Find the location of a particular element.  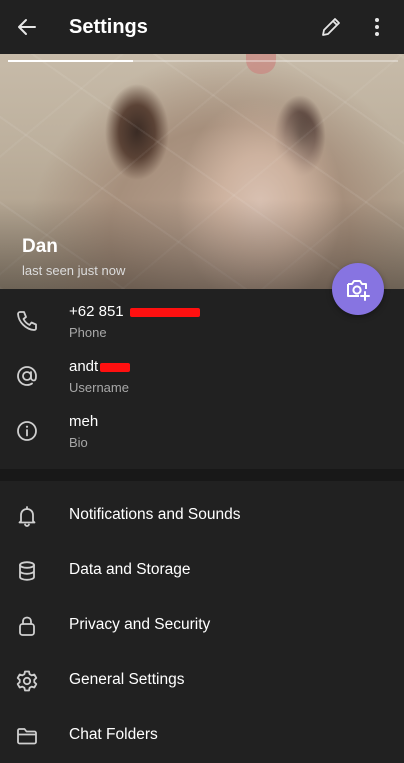

phone-value: +62 851 is located at coordinates (134, 311).